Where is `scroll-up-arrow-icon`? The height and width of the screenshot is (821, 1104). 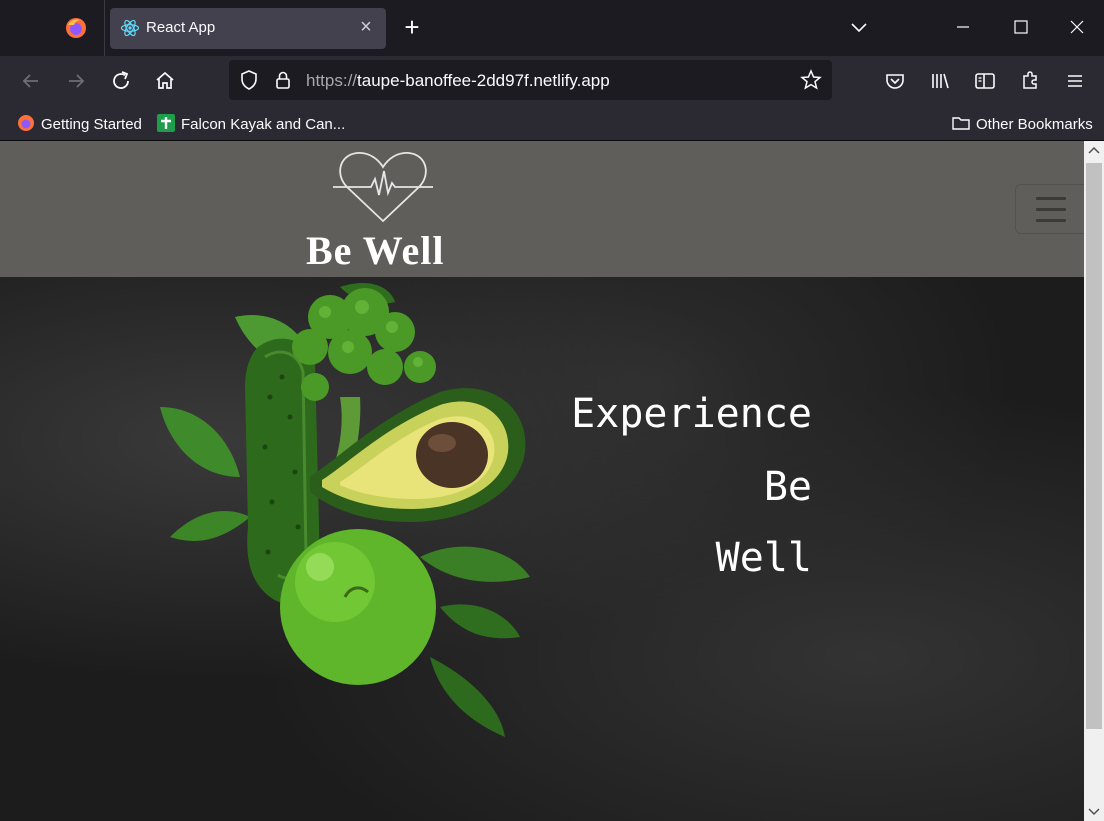 scroll-up-arrow-icon is located at coordinates (1094, 151).